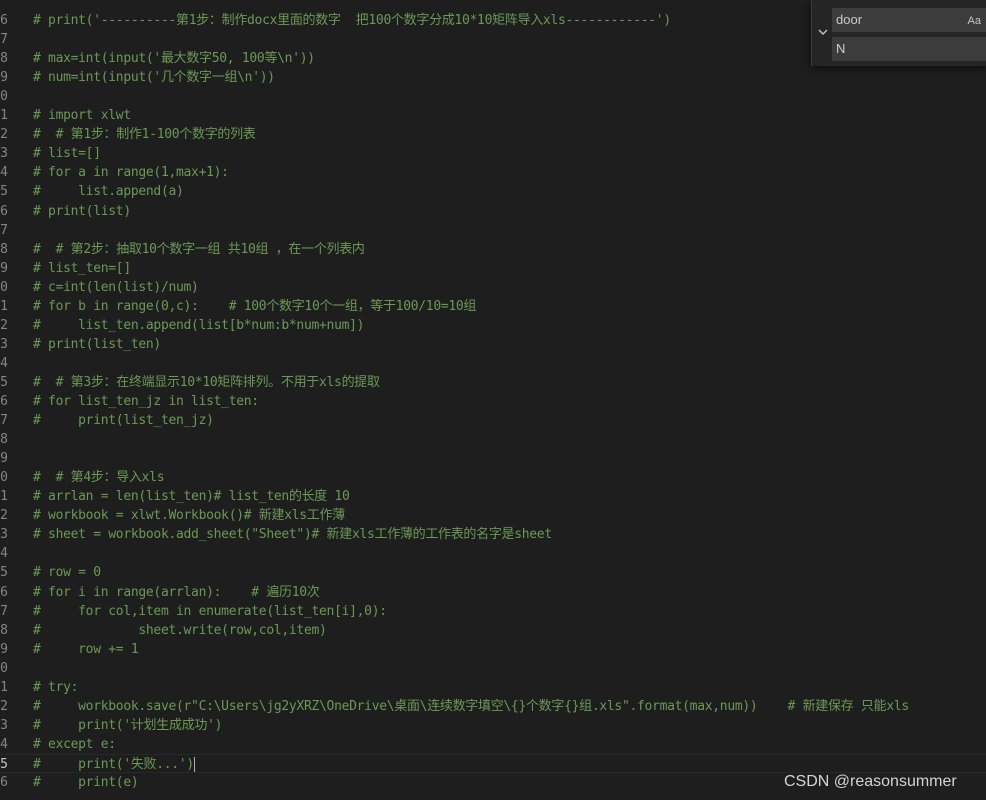 The image size is (986, 800). Describe the element at coordinates (67, 153) in the screenshot. I see `code-text: # list=[]` at that location.